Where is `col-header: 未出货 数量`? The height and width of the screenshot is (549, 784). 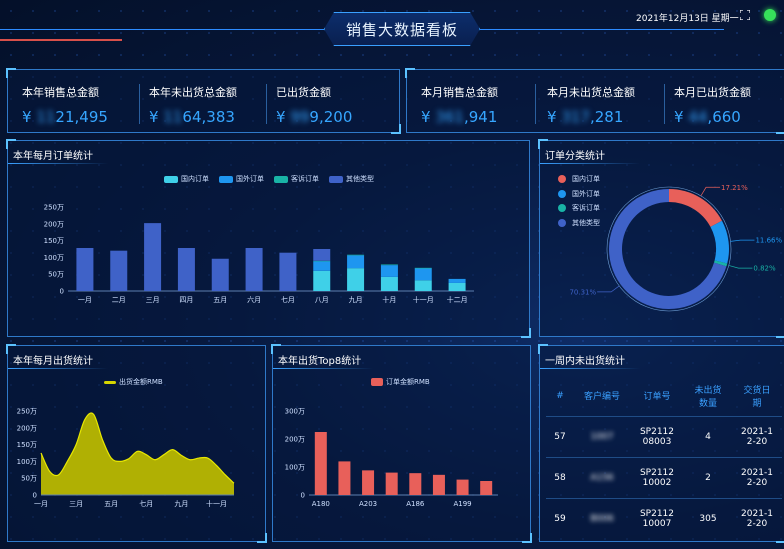 col-header: 未出货 数量 is located at coordinates (708, 397).